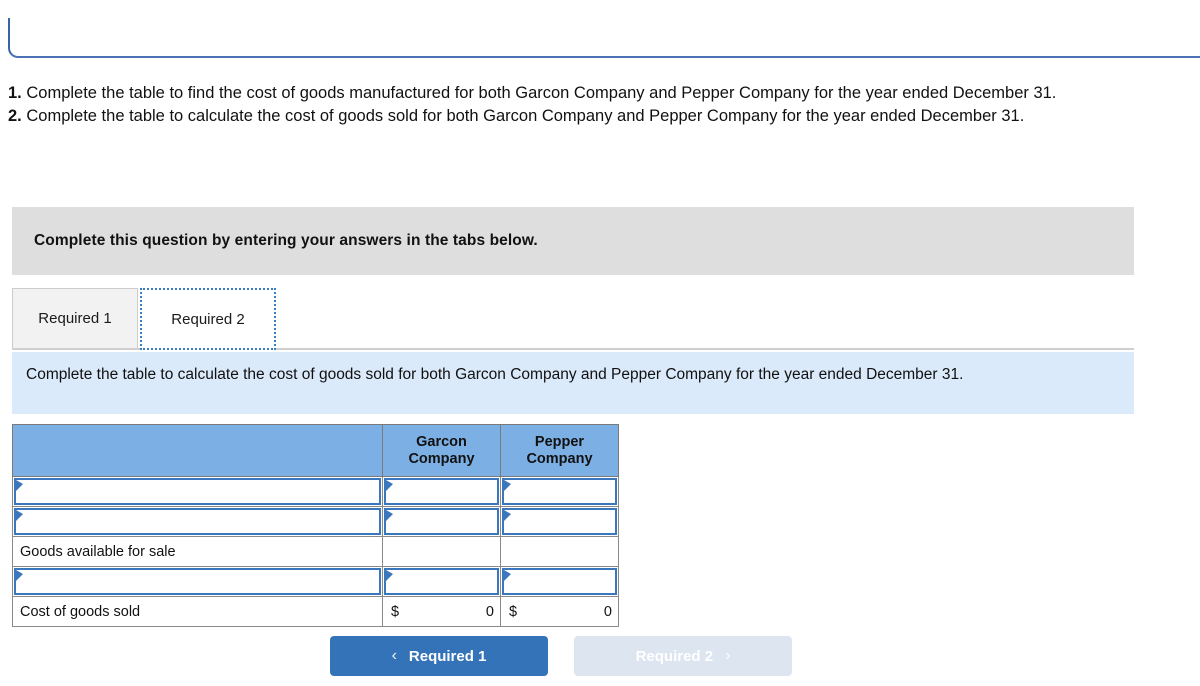  What do you see at coordinates (80, 611) in the screenshot?
I see `cost-of-goods-sold-label: Cost of goods sold` at bounding box center [80, 611].